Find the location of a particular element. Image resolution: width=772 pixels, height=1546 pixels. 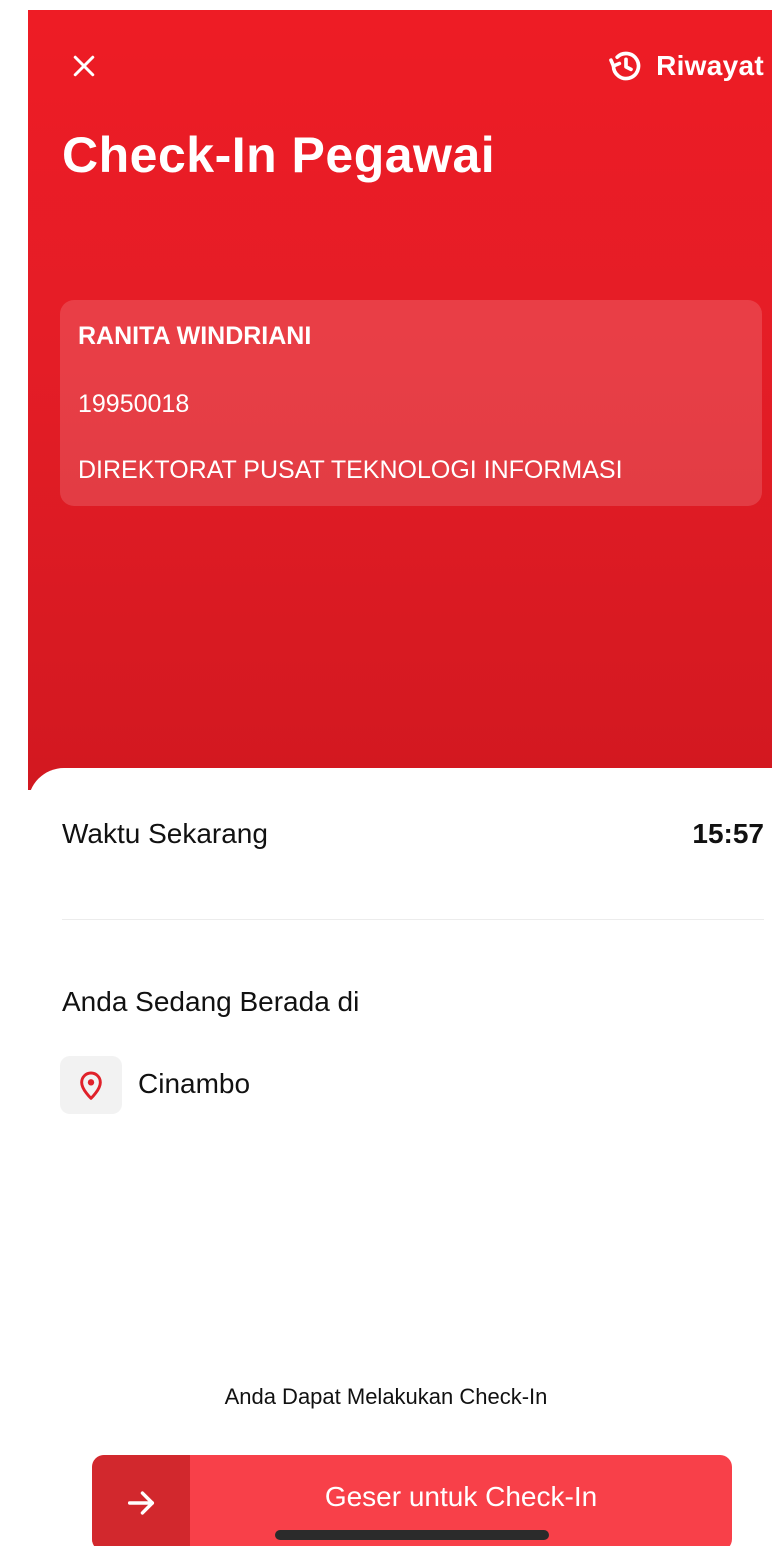

employee-id: 19950018 is located at coordinates (134, 404).